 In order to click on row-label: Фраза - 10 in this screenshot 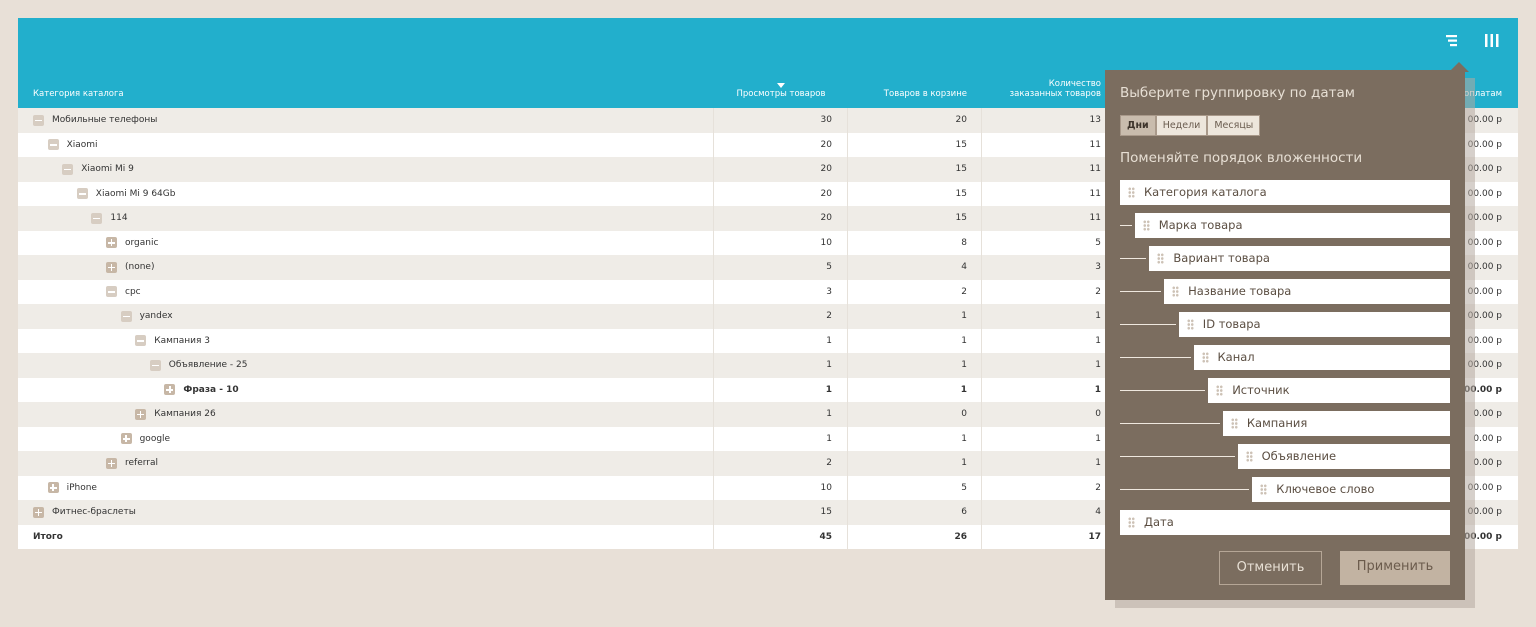, I will do `click(201, 390)`.